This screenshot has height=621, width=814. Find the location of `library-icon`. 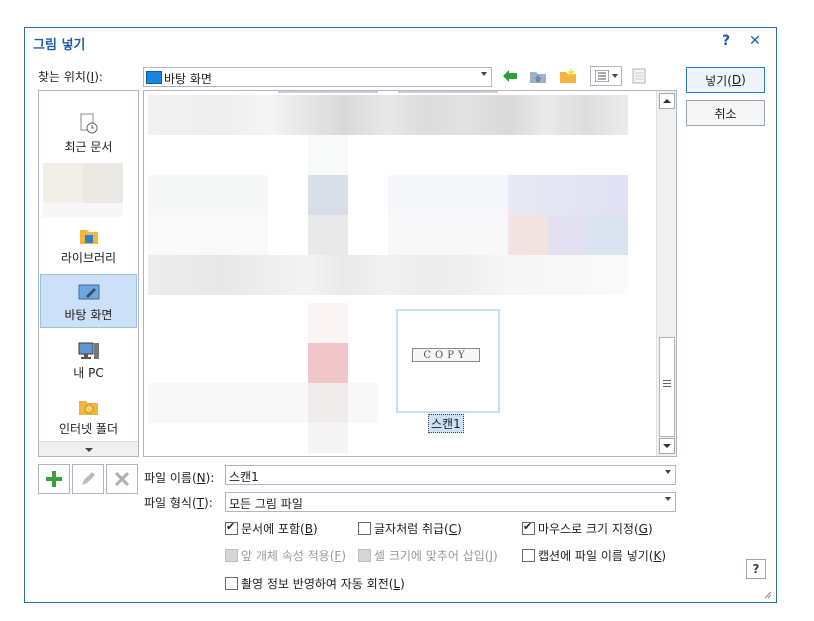

library-icon is located at coordinates (88, 237).